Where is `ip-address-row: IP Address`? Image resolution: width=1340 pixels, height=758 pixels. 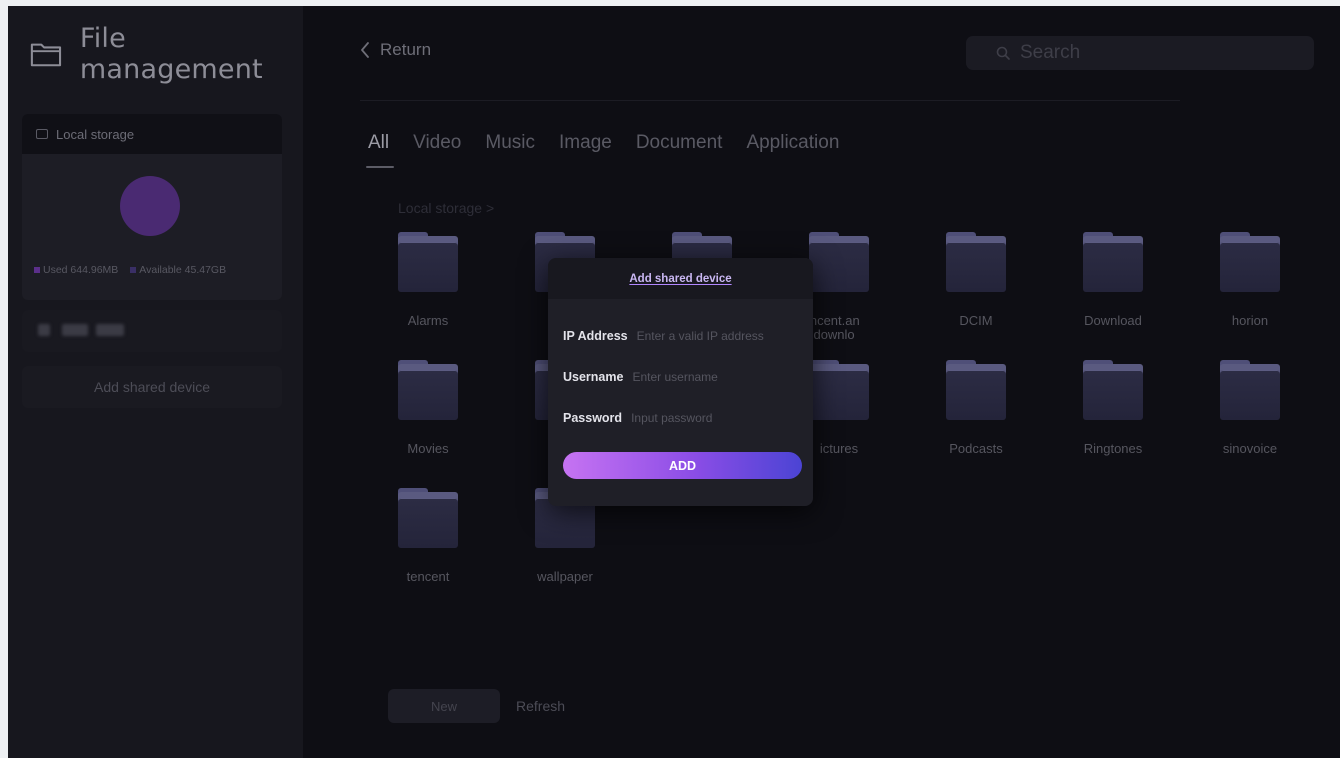 ip-address-row: IP Address is located at coordinates (680, 336).